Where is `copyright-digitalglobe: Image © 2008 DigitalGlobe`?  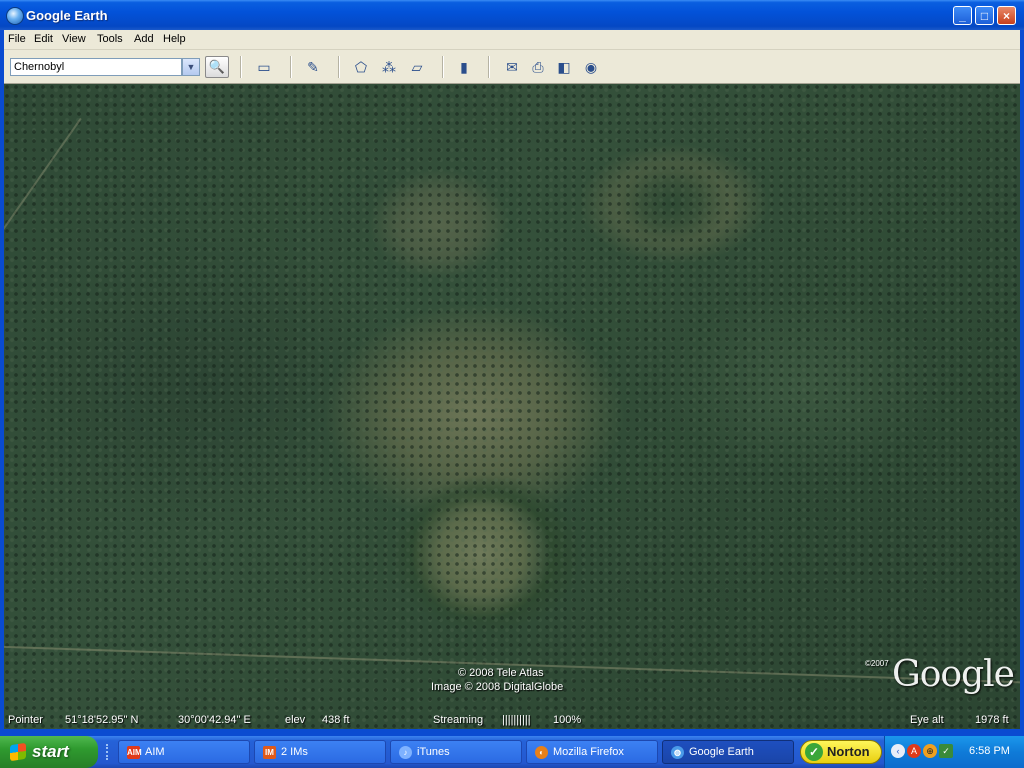 copyright-digitalglobe: Image © 2008 DigitalGlobe is located at coordinates (497, 687).